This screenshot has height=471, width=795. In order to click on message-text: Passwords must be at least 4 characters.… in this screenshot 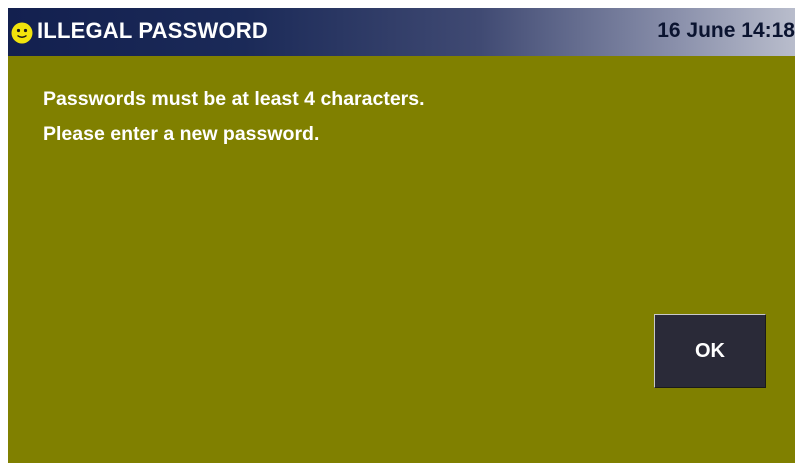, I will do `click(234, 117)`.